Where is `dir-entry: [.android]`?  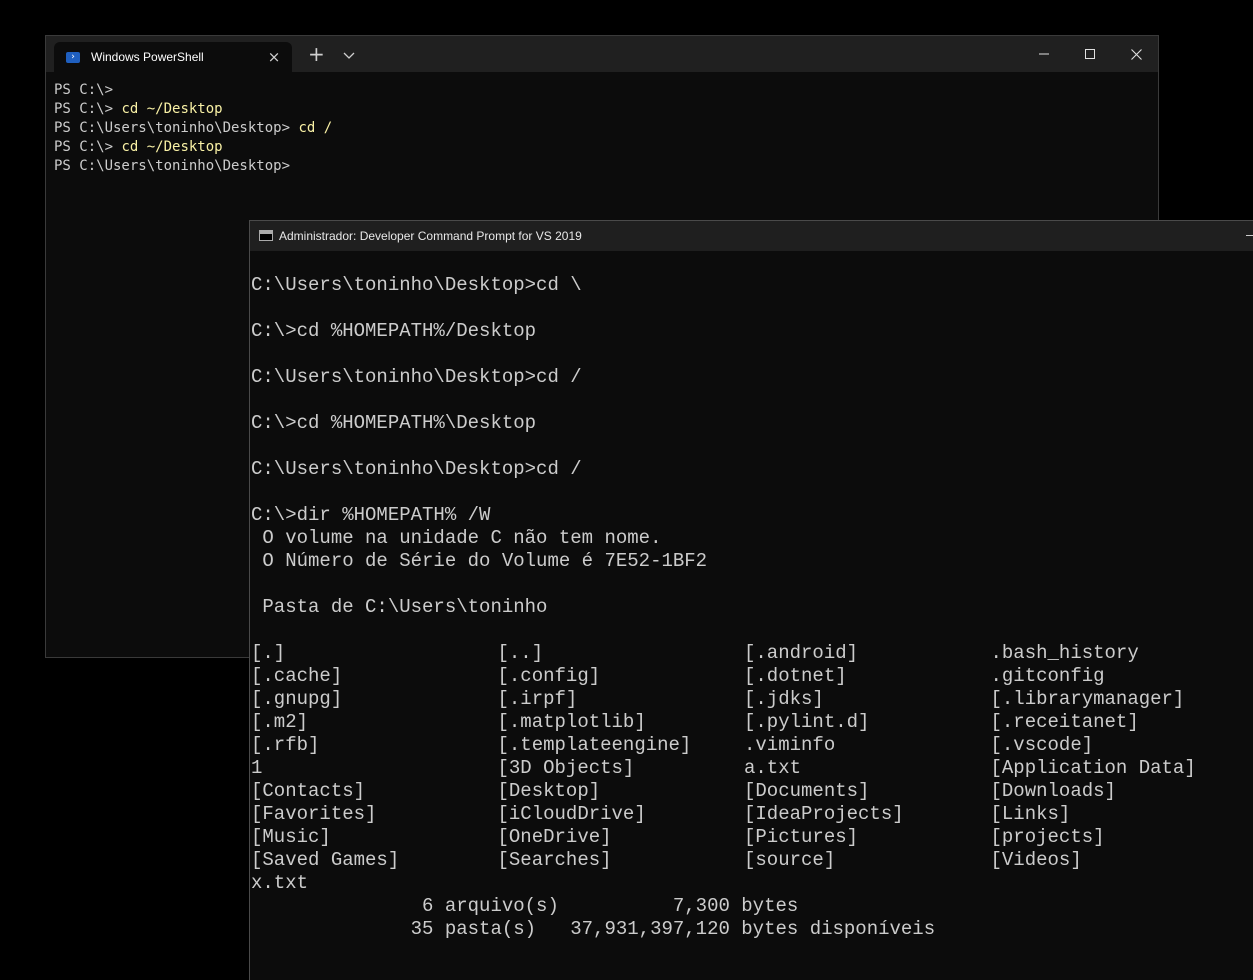 dir-entry: [.android] is located at coordinates (801, 653).